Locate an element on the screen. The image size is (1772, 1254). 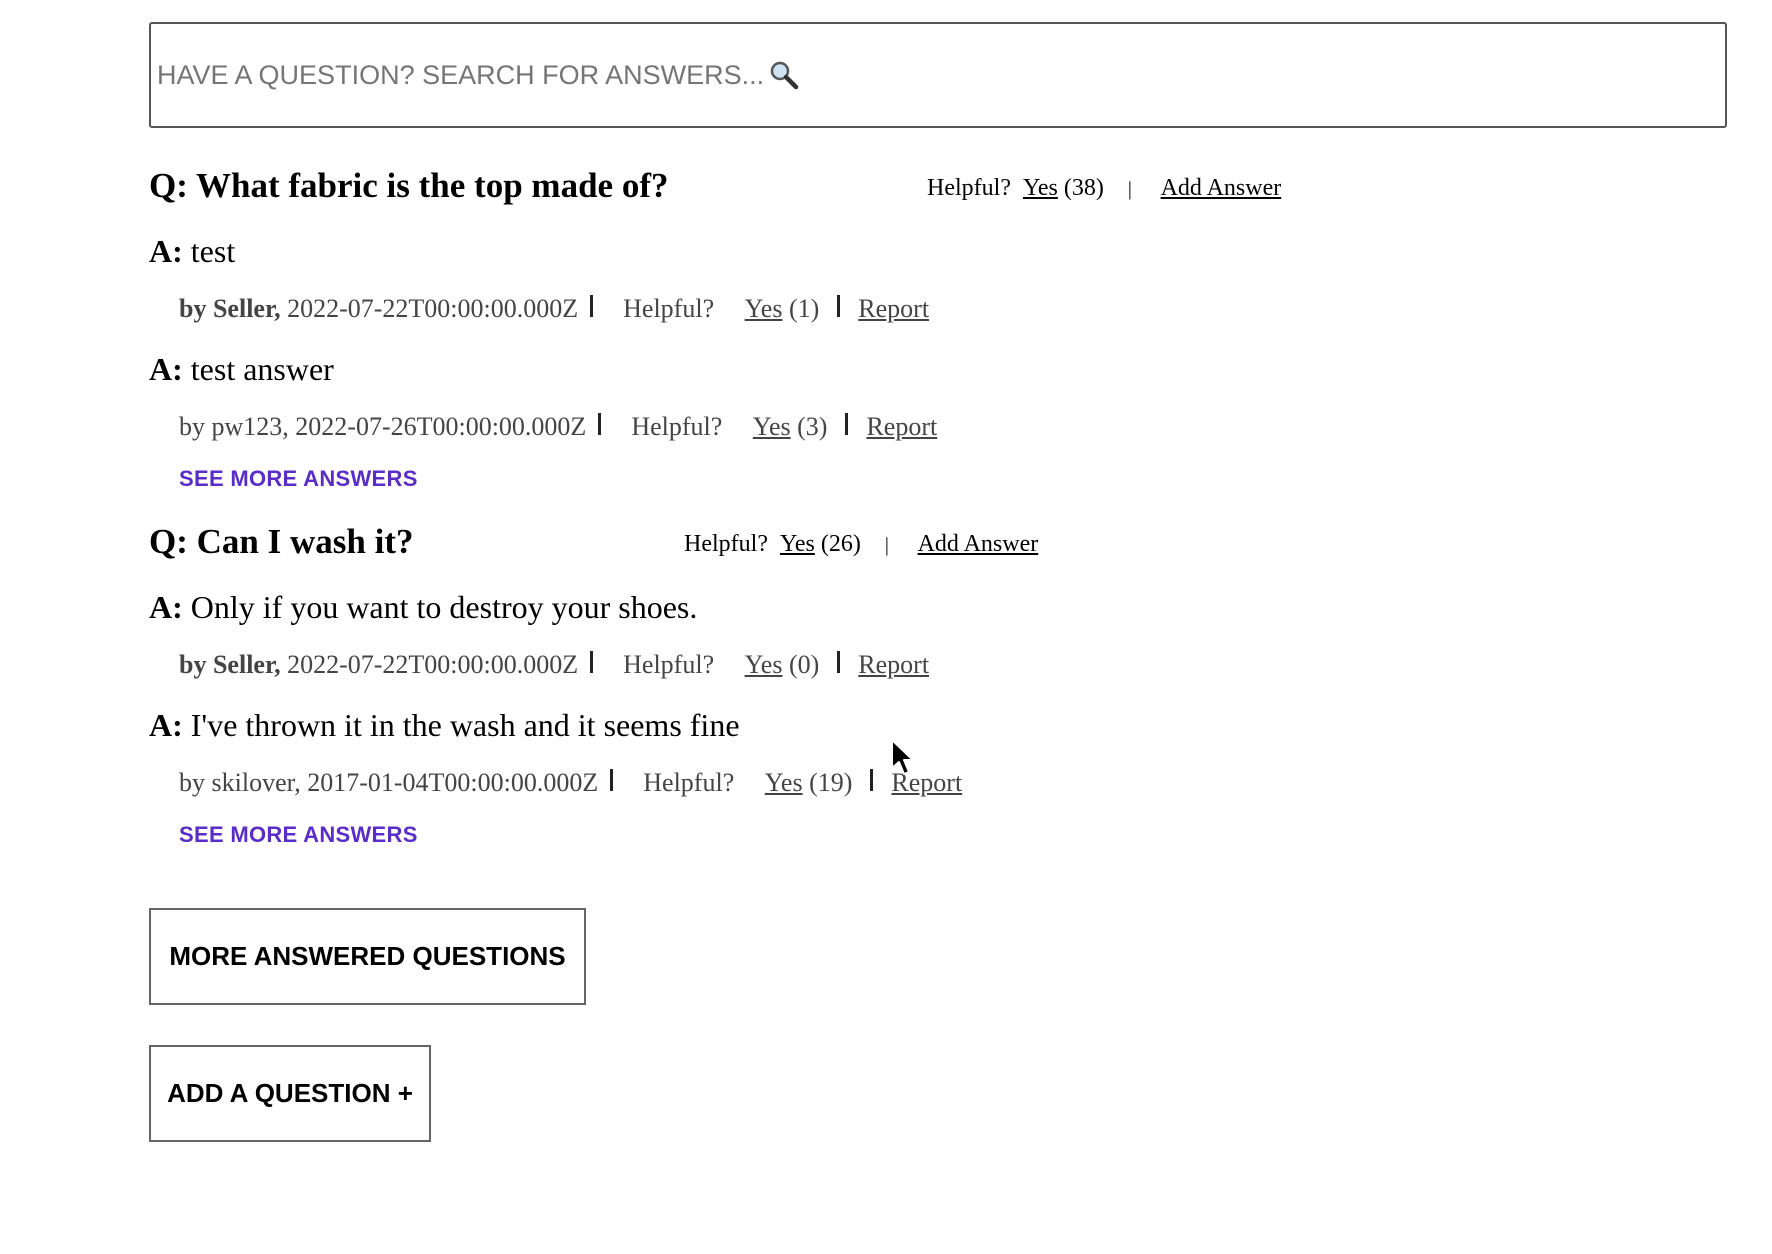
question-actions: Helpful? Yes (26) | Add Answer is located at coordinates (861, 544).